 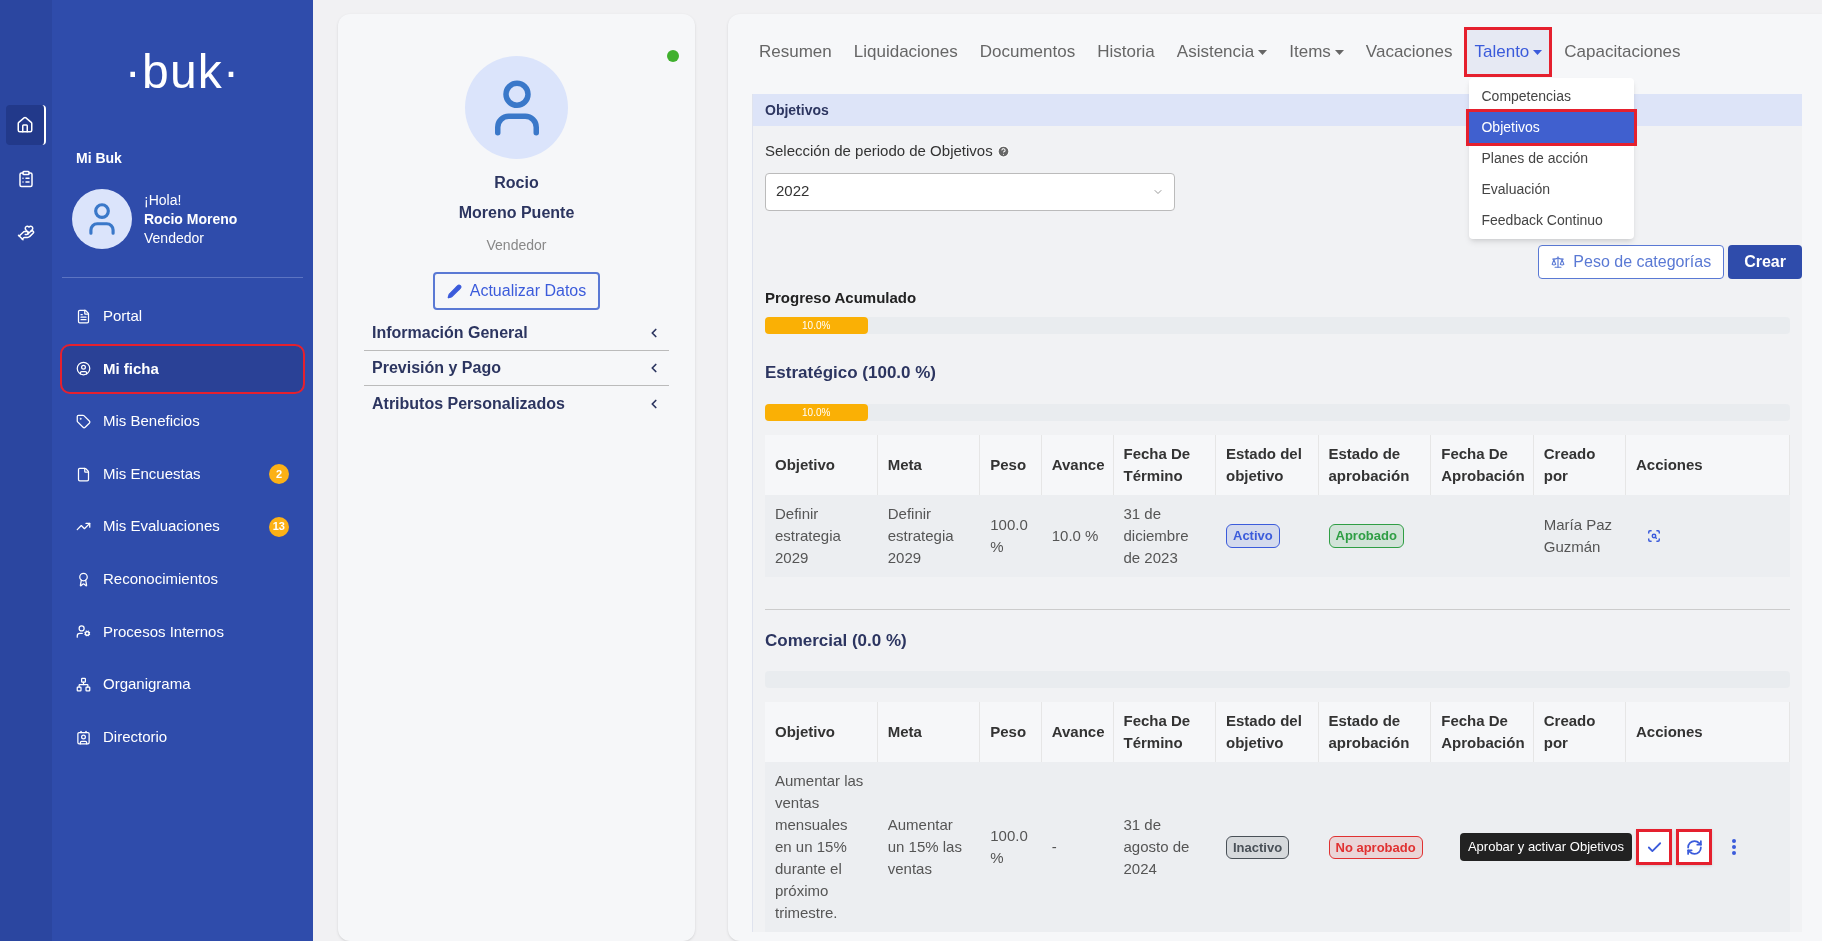 What do you see at coordinates (1552, 220) in the screenshot?
I see `menu-item: Feedback Continuo` at bounding box center [1552, 220].